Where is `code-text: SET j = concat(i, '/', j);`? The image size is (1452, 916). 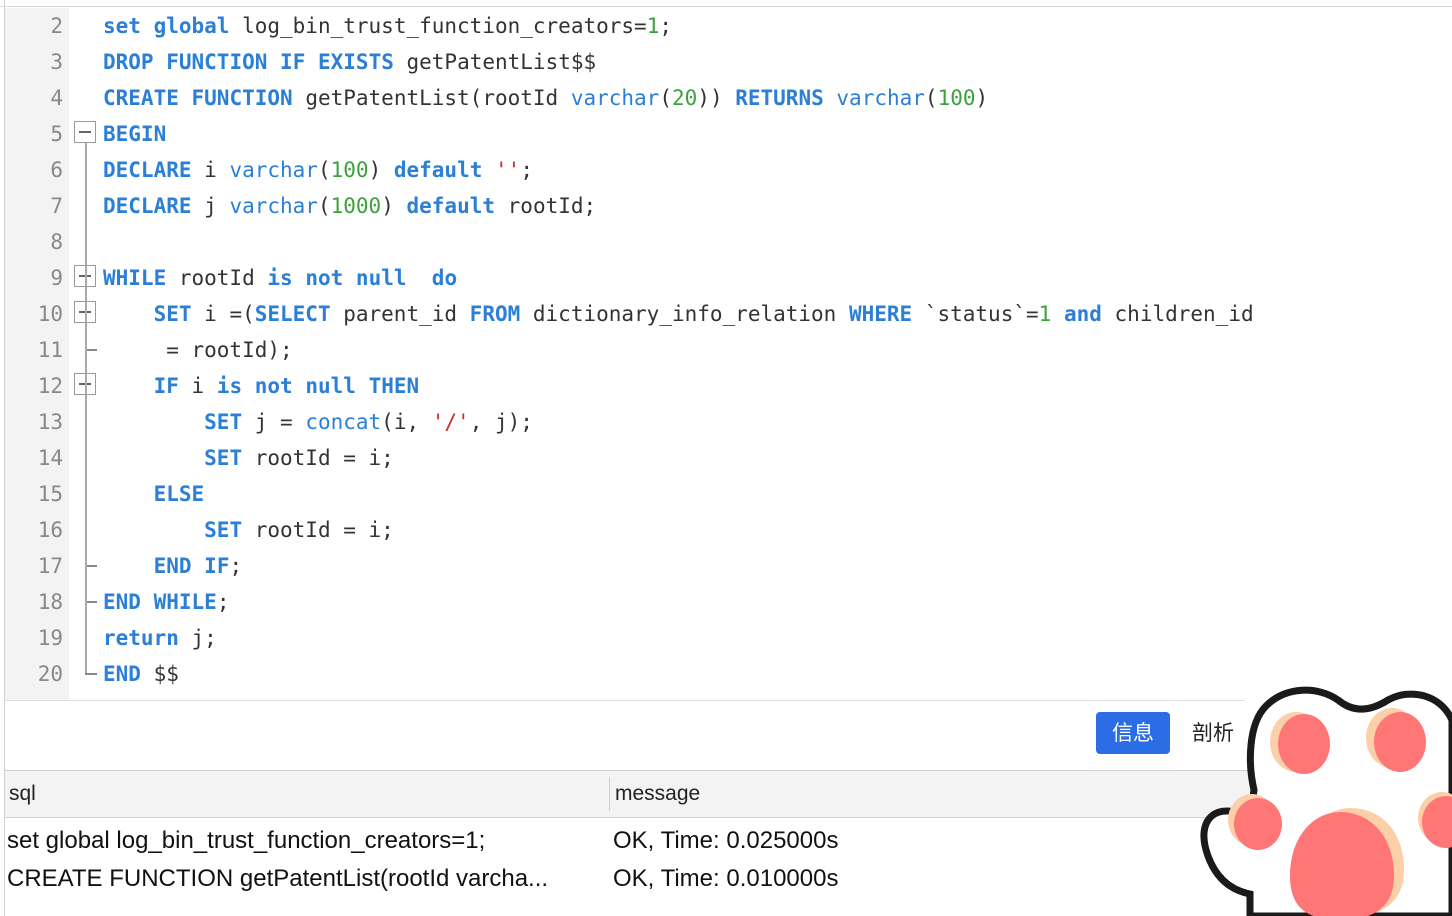 code-text: SET j = concat(i, '/', j); is located at coordinates (368, 422).